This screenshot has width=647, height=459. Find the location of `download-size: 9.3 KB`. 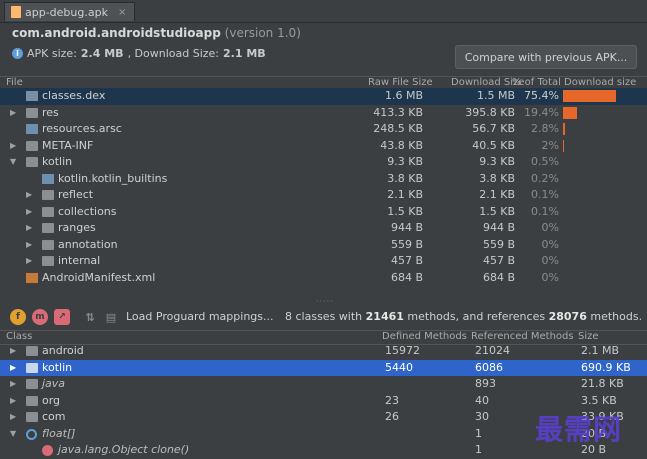

download-size: 9.3 KB is located at coordinates (497, 161).